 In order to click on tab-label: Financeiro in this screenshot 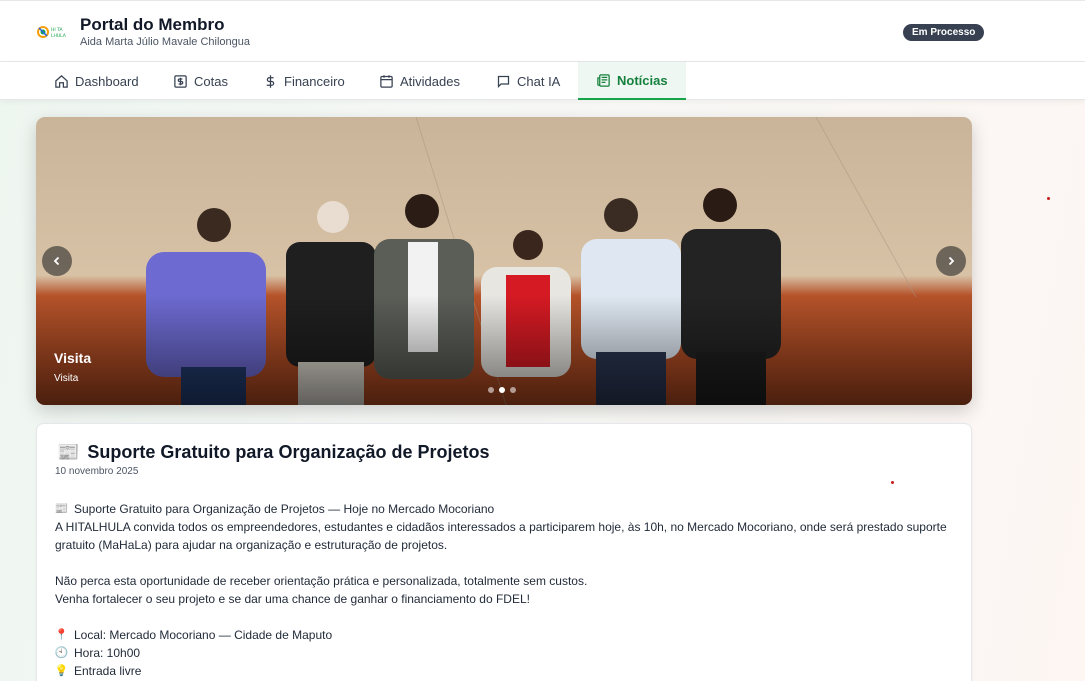, I will do `click(314, 81)`.